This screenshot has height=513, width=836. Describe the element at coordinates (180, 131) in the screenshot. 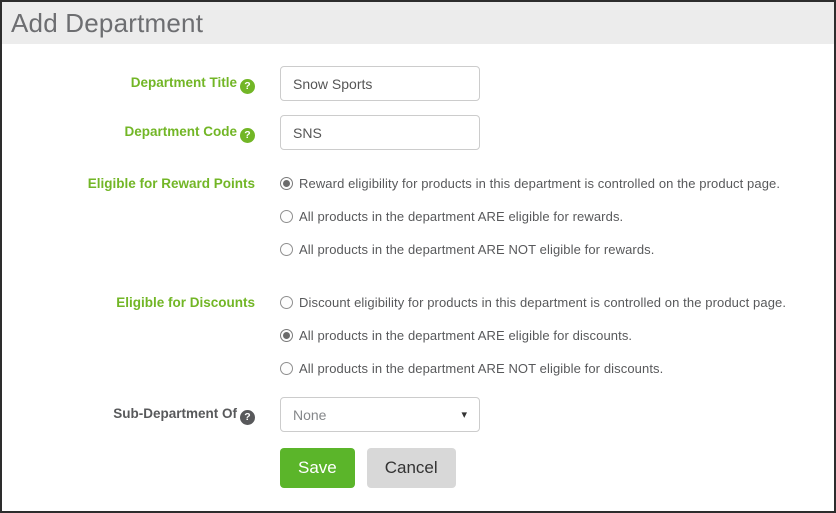

I see `department-code-label: Department Code` at that location.